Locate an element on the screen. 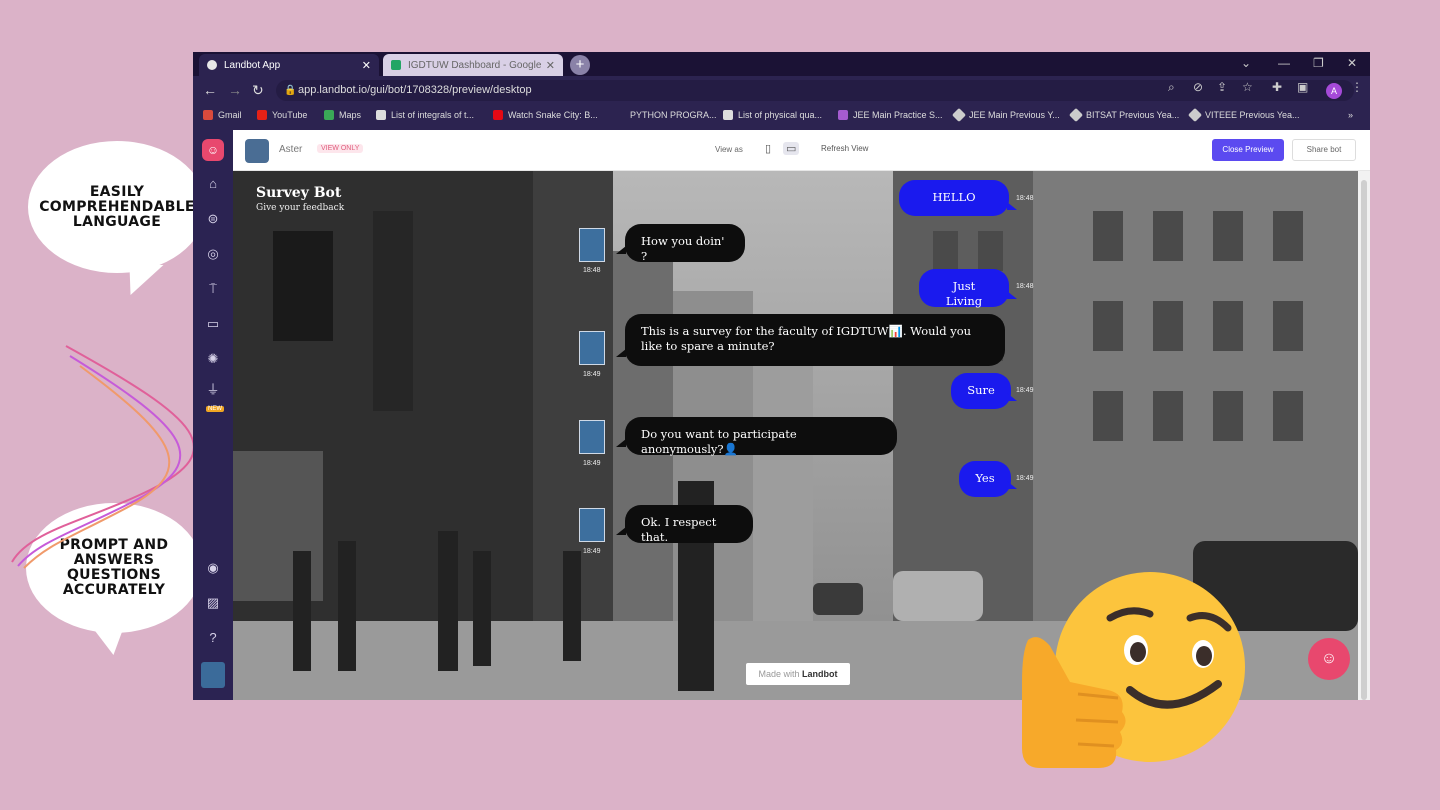  desktop-view-icon: ▭ is located at coordinates (791, 148).